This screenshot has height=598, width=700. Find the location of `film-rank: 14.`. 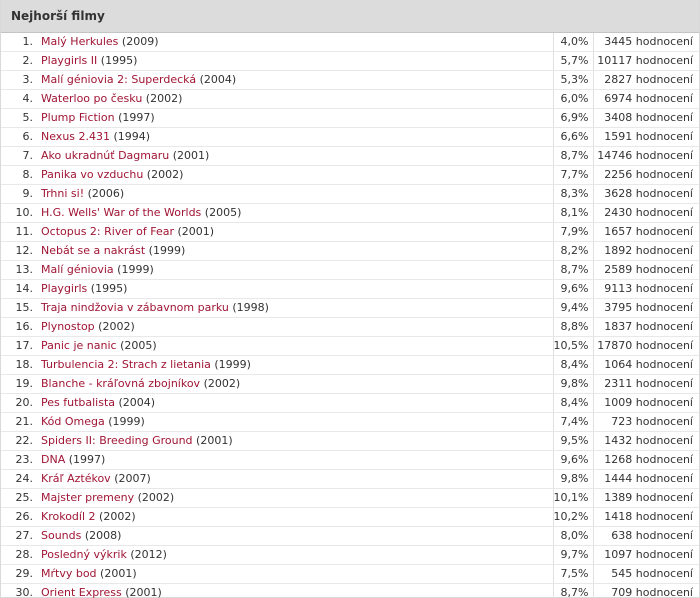

film-rank: 14. is located at coordinates (20, 289).